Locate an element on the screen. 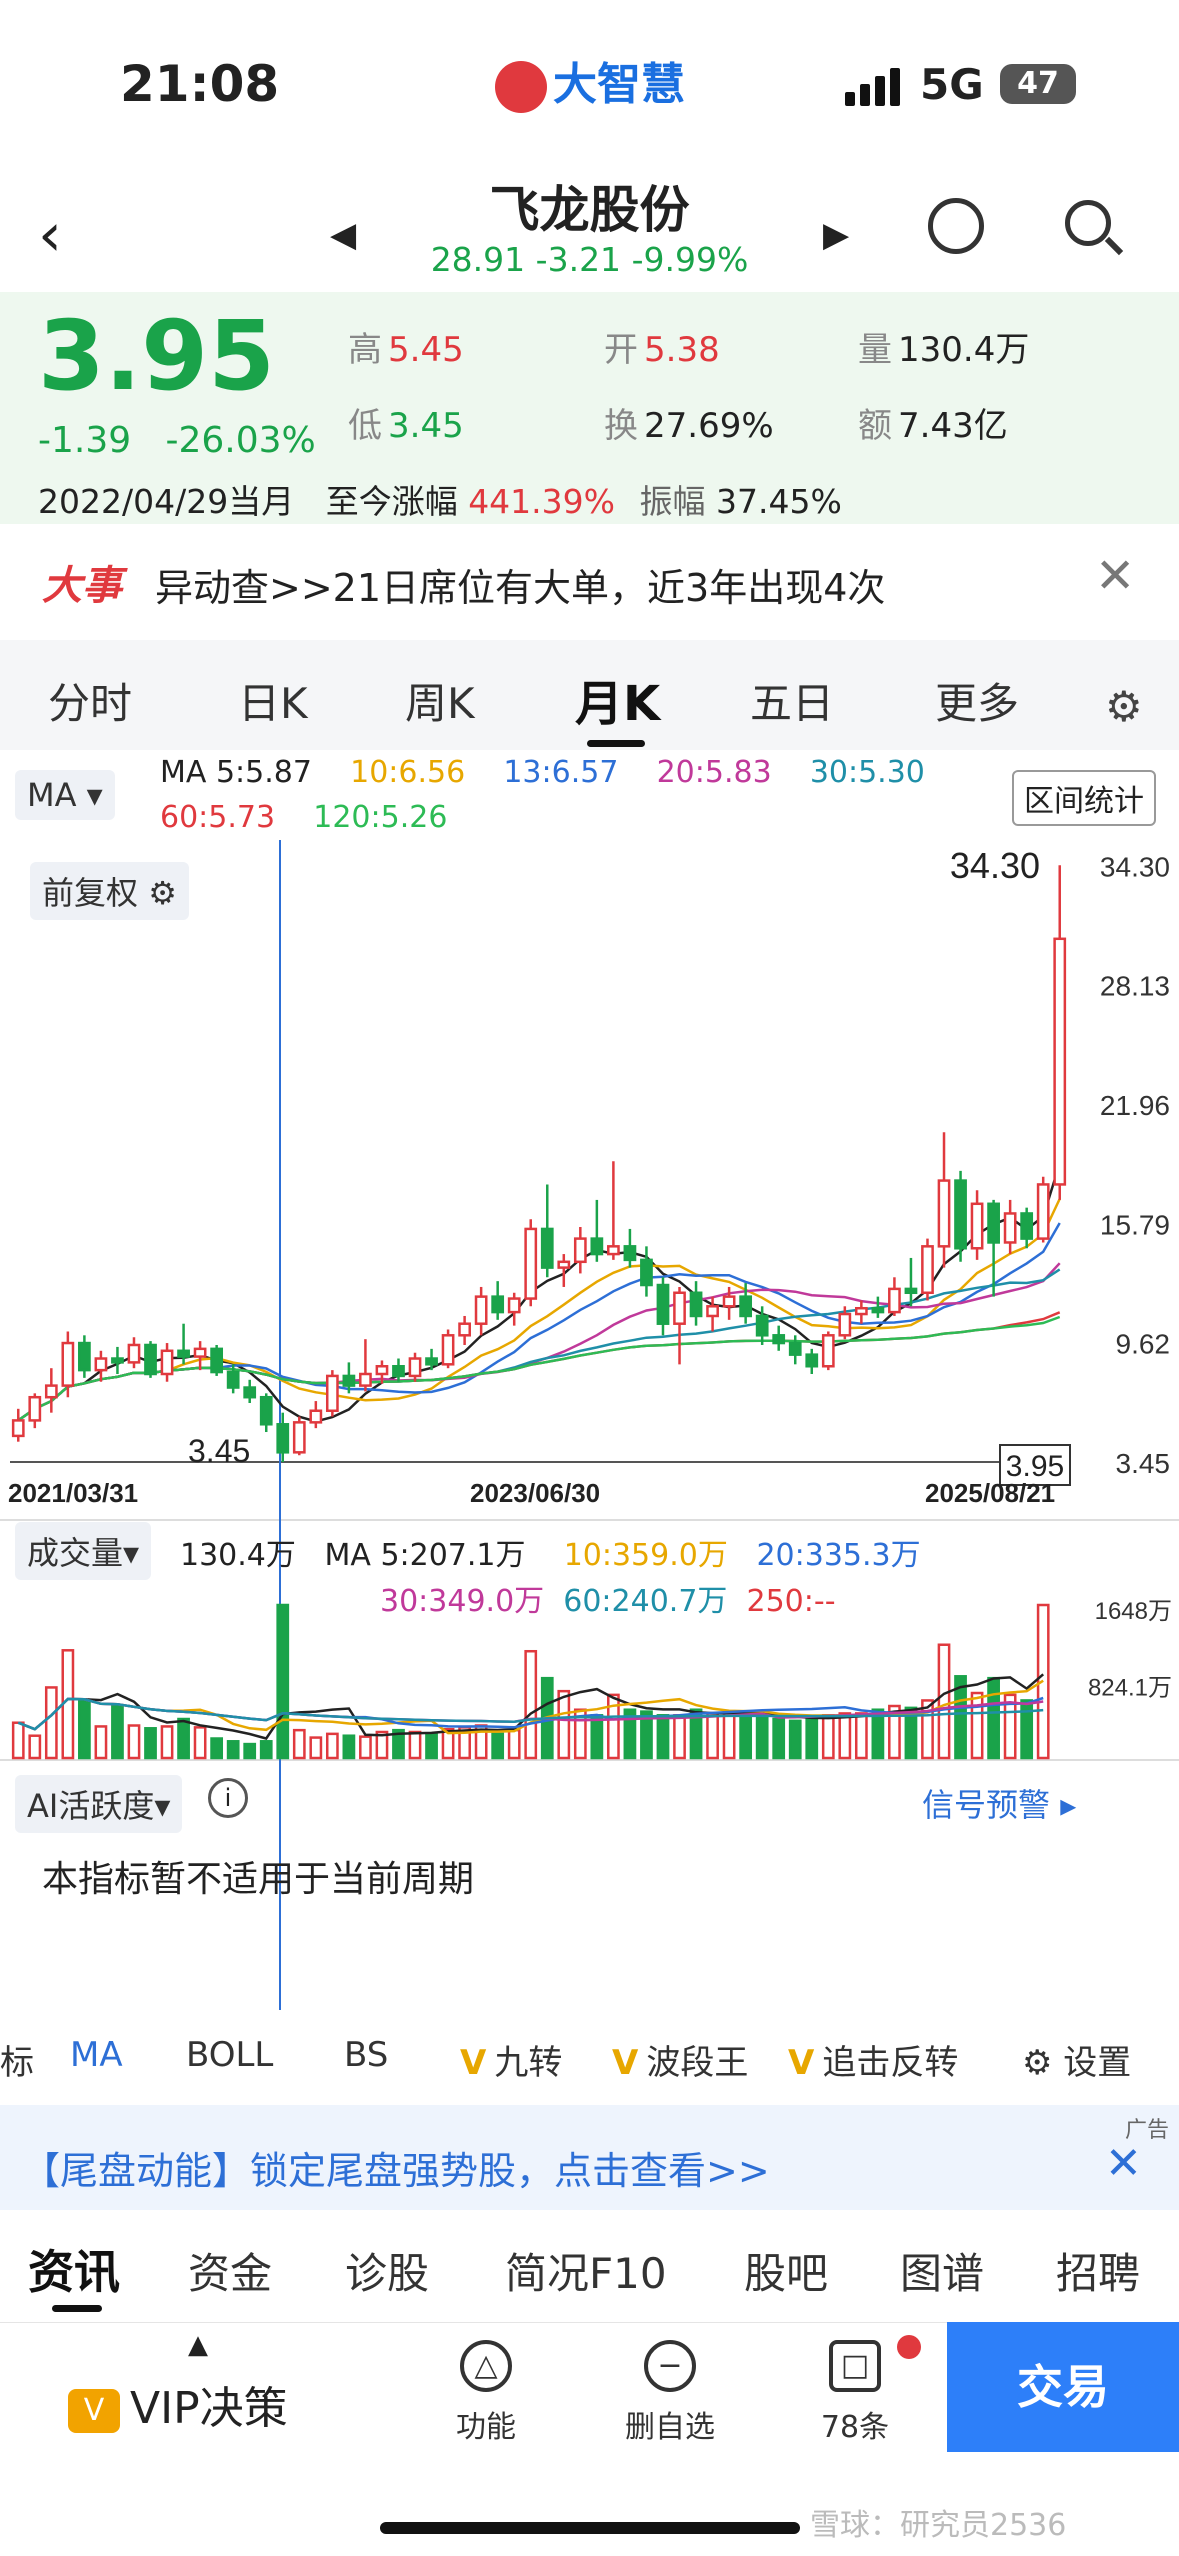 This screenshot has height=2556, width=1179. ai-selector-label: AI活跃度 is located at coordinates (91, 1806).